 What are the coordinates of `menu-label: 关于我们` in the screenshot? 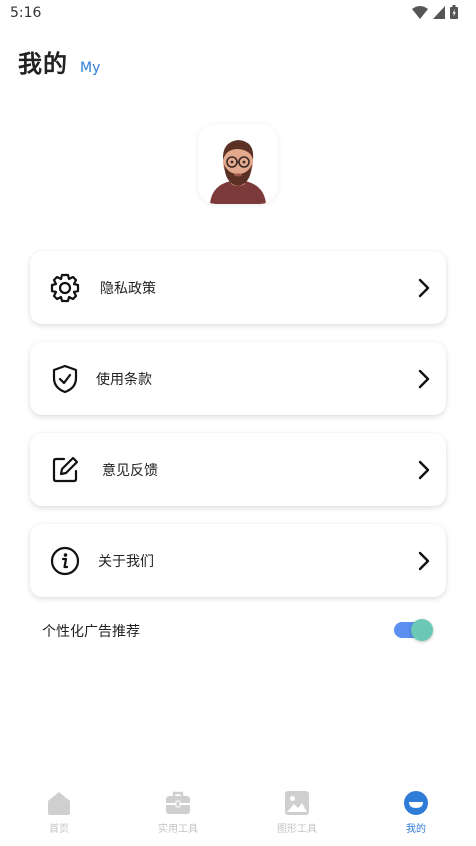 It's located at (126, 562).